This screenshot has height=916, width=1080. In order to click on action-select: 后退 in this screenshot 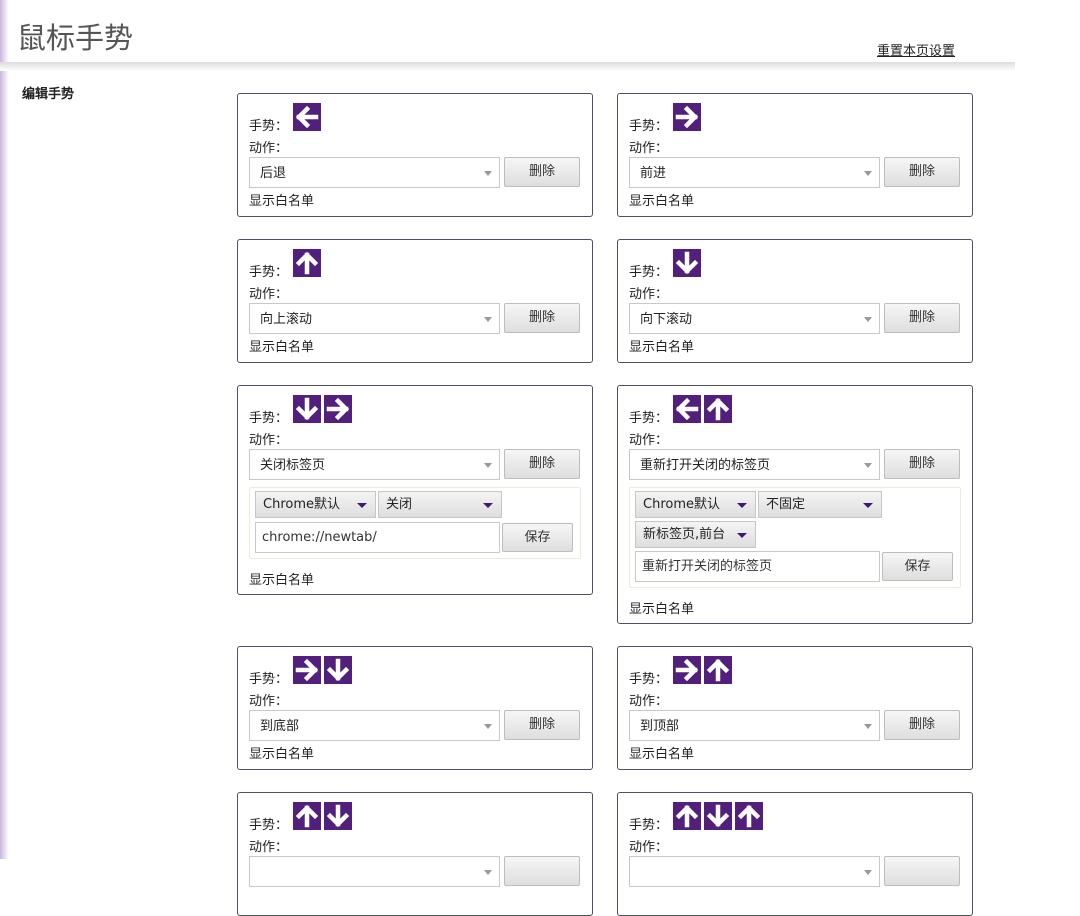, I will do `click(374, 172)`.